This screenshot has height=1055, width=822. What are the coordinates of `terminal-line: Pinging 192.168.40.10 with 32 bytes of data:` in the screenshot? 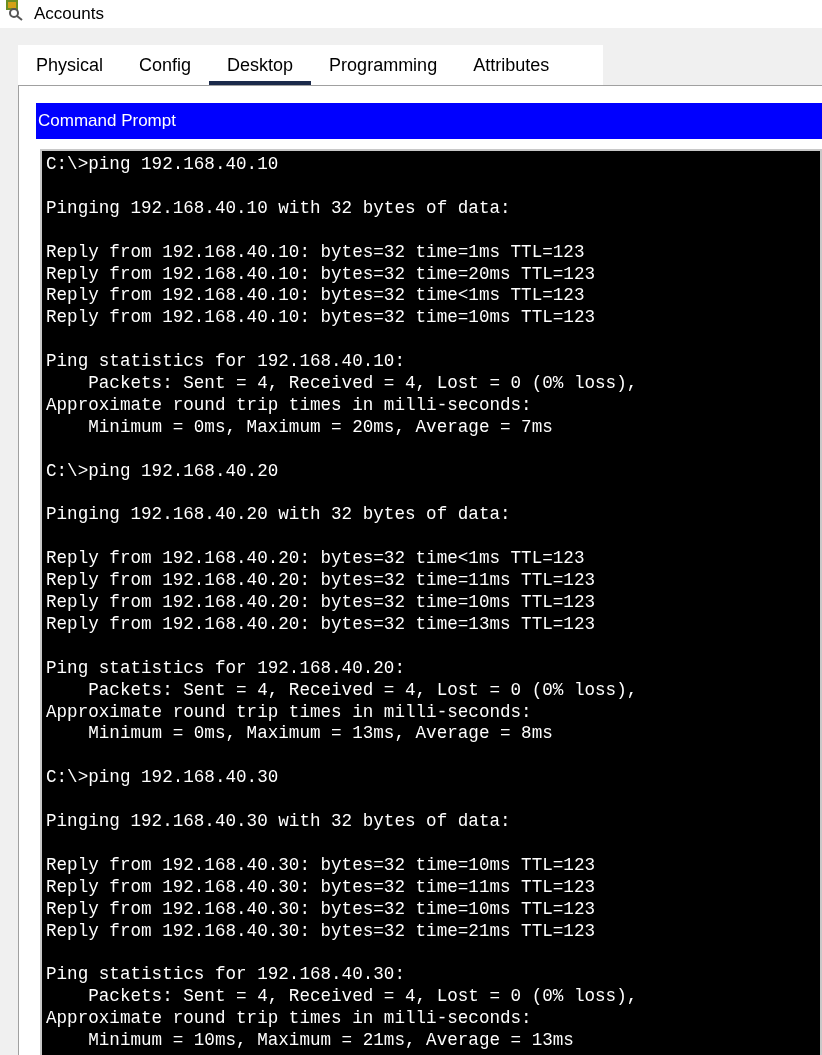 It's located at (279, 208).